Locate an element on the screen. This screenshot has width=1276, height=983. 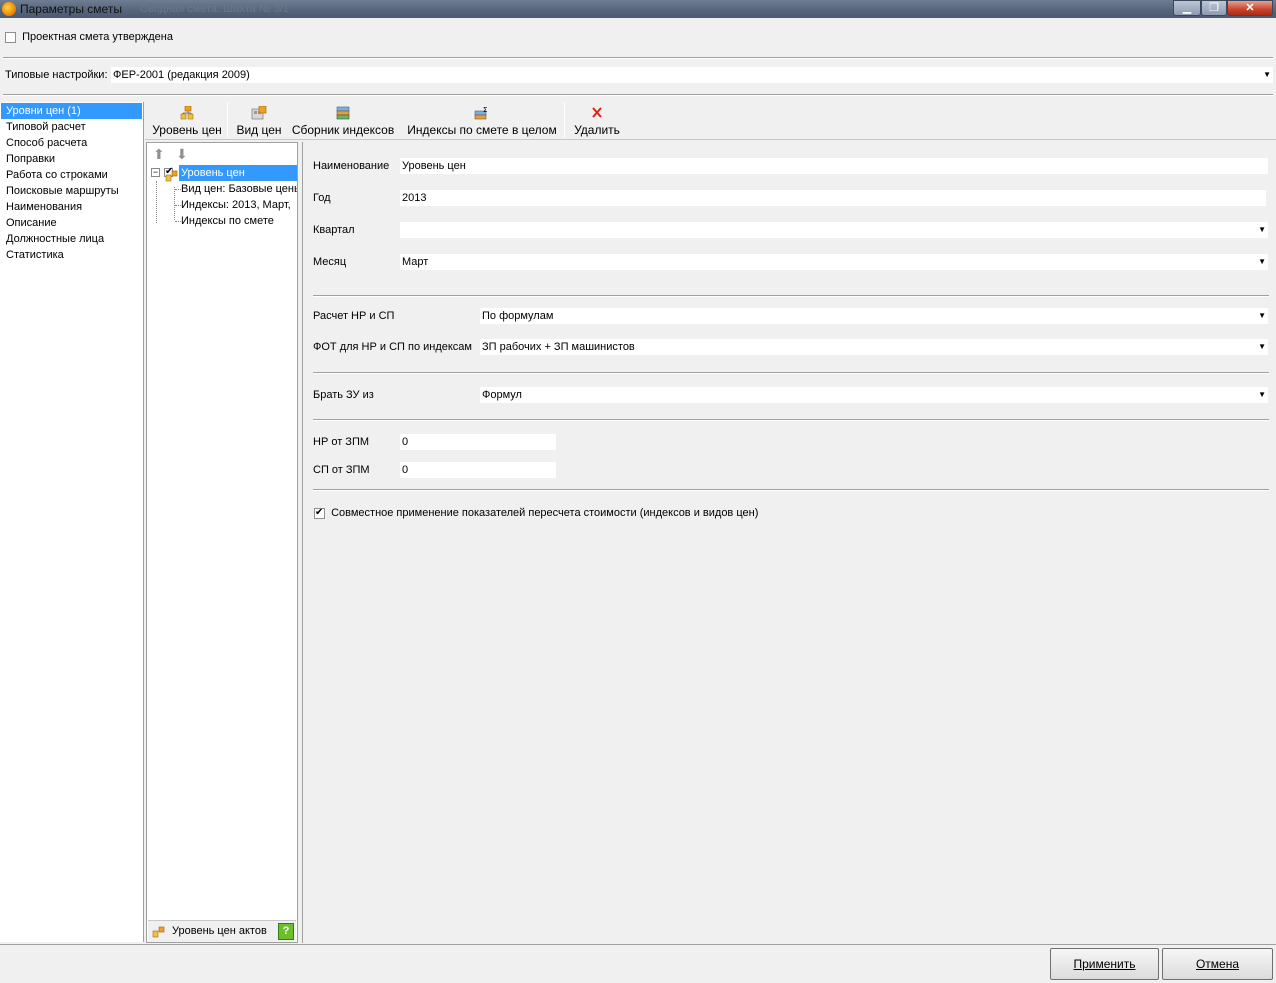
fot-label: ФОТ для НР и СП по индексам is located at coordinates (392, 347).